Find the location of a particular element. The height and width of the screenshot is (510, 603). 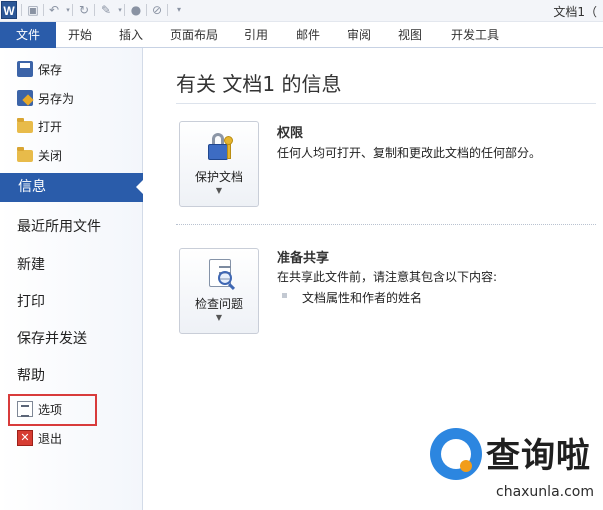

title-divider is located at coordinates (386, 103).